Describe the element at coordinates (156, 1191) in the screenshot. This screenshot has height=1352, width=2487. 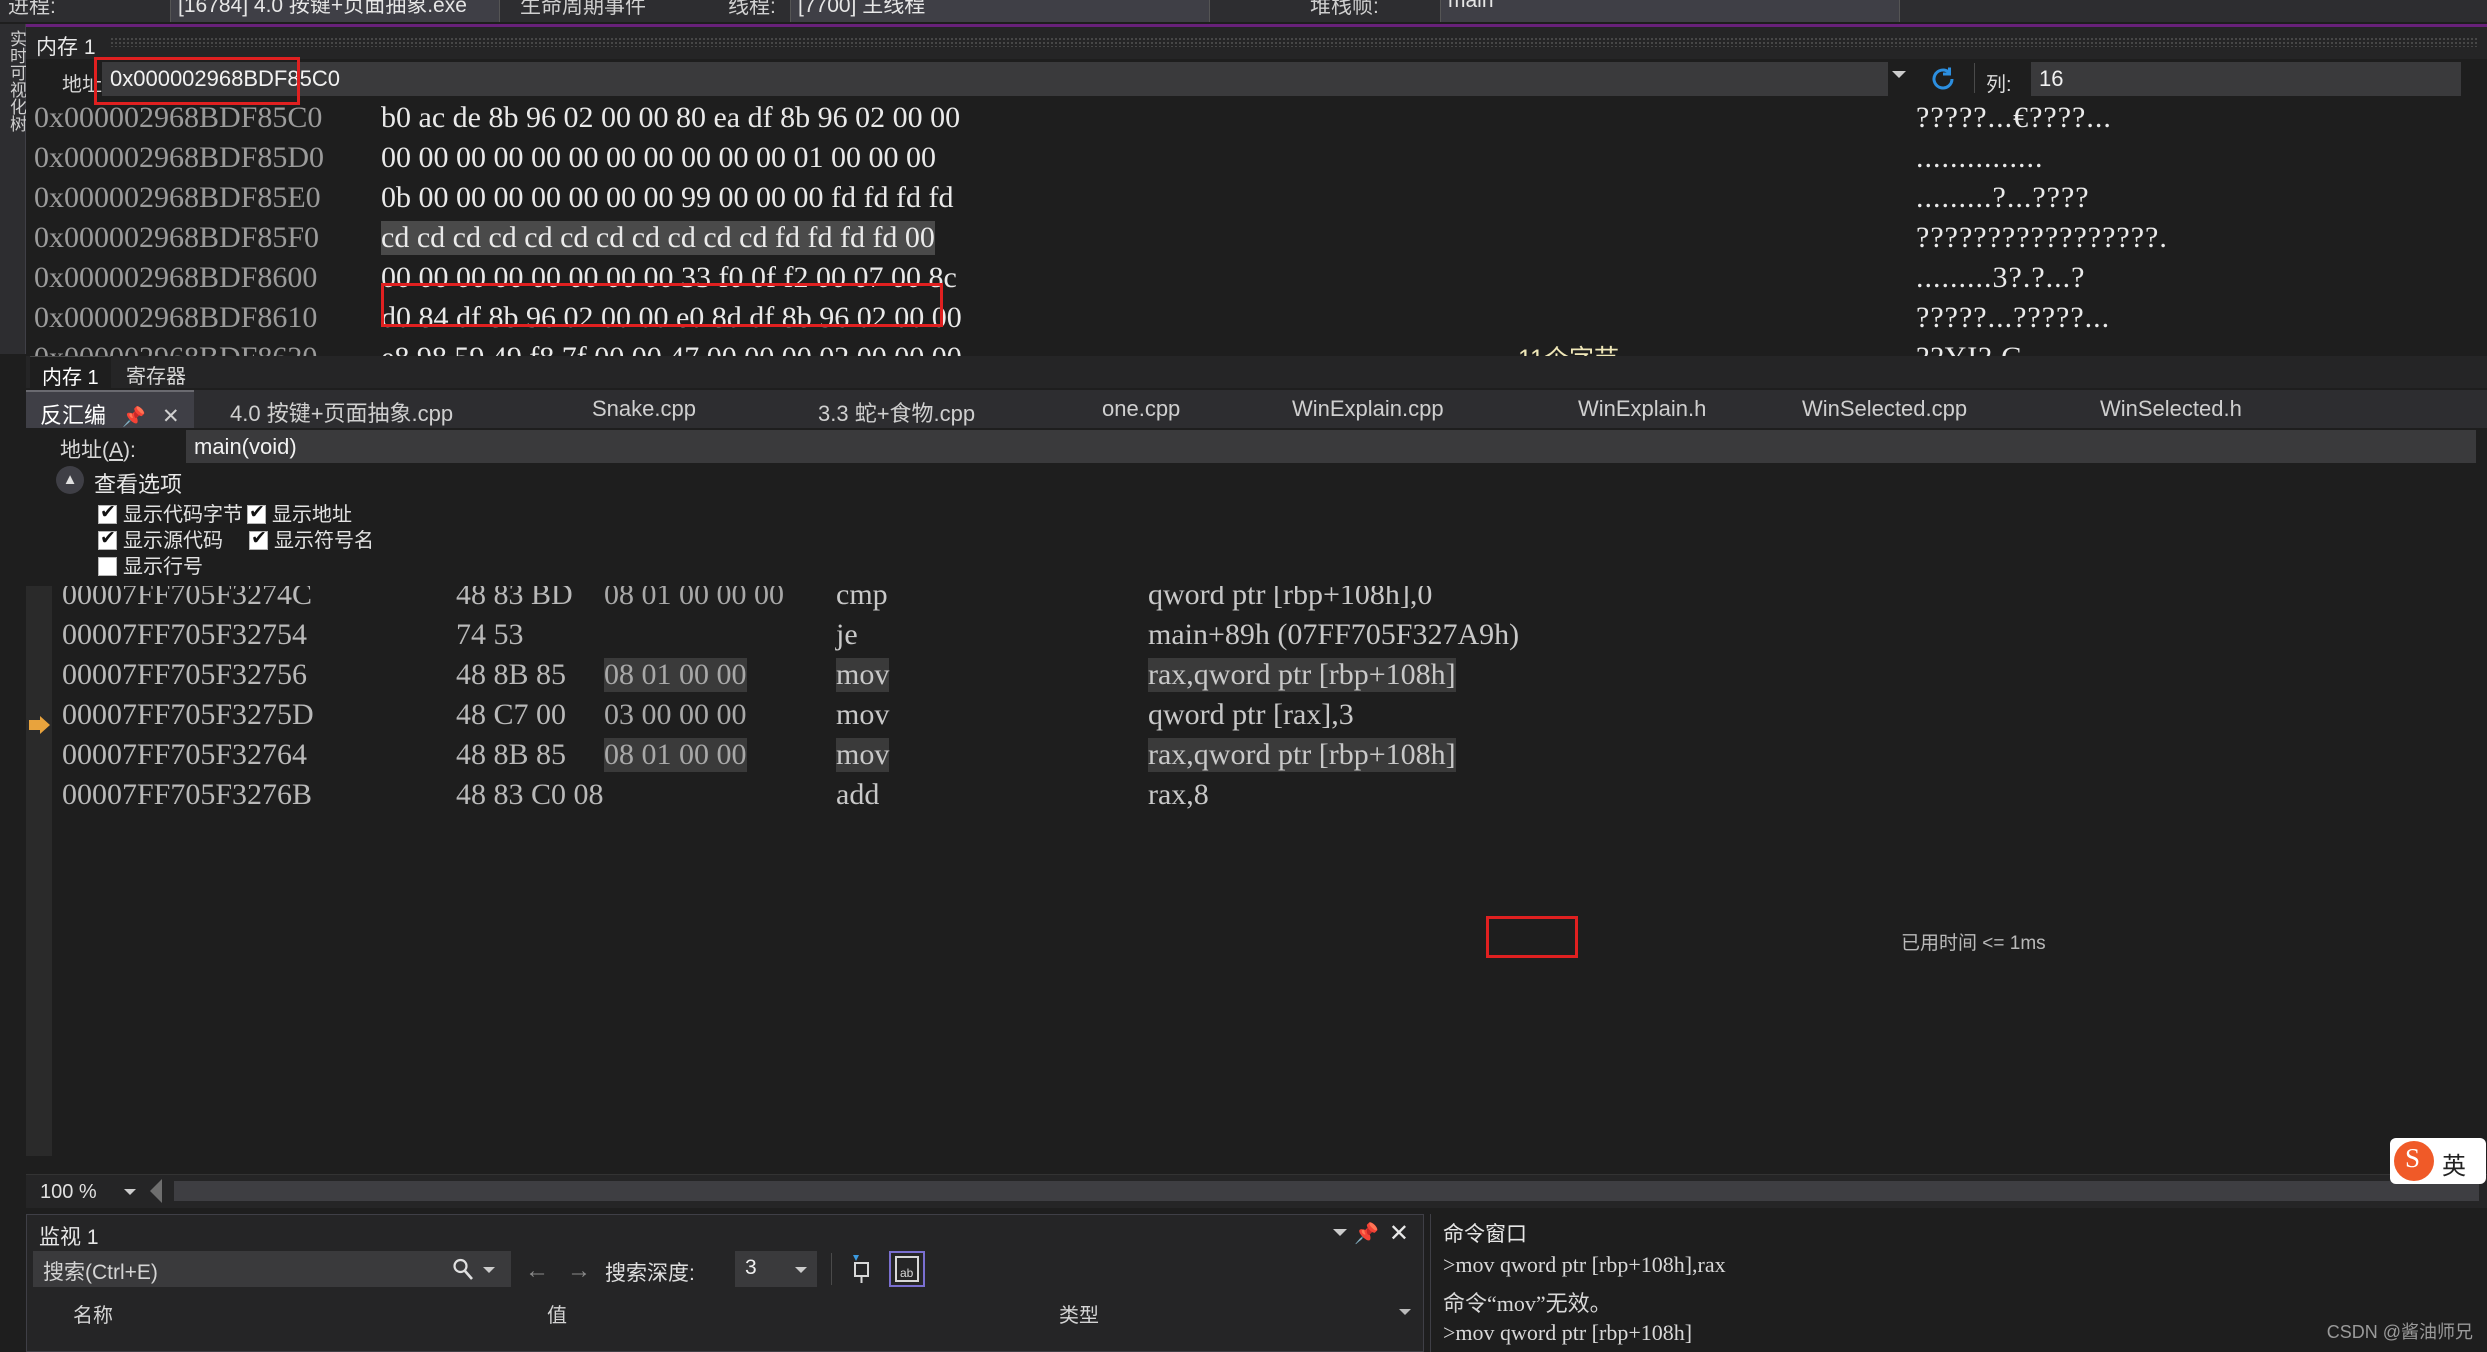
I see `scroll-left-icon` at that location.